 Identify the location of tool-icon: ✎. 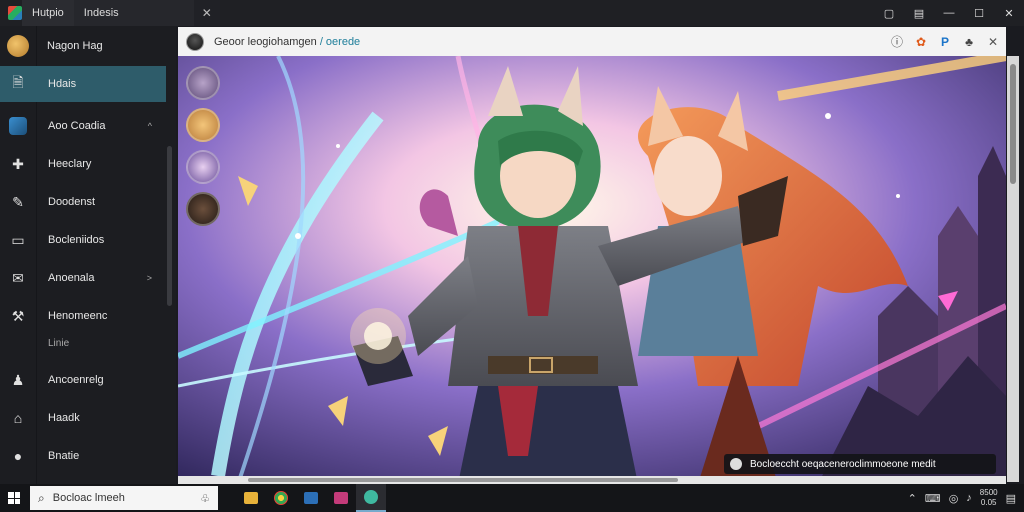
(18, 201).